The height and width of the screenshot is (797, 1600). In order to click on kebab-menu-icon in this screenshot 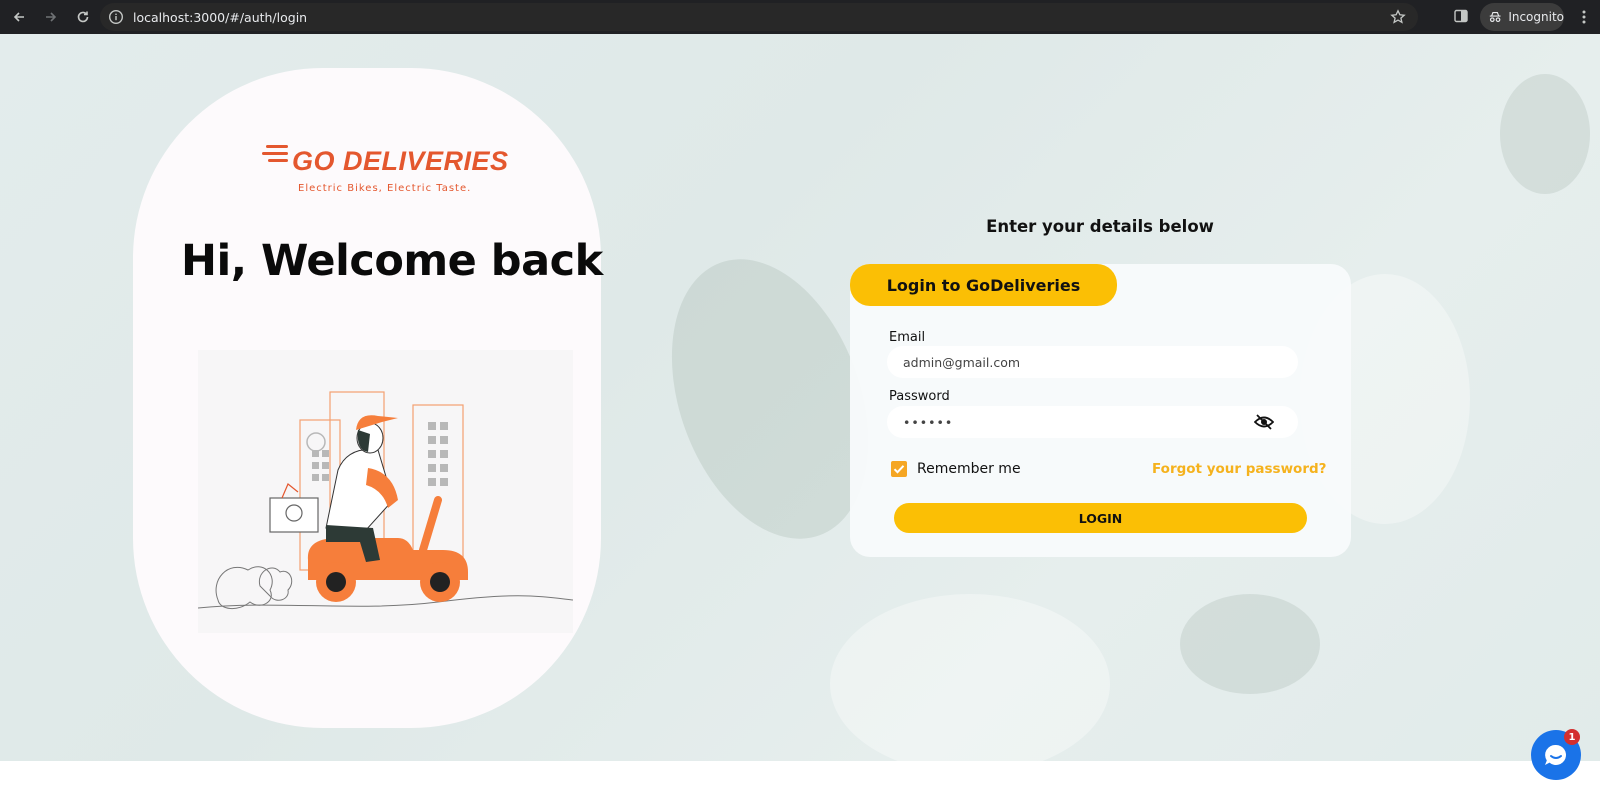, I will do `click(1584, 17)`.